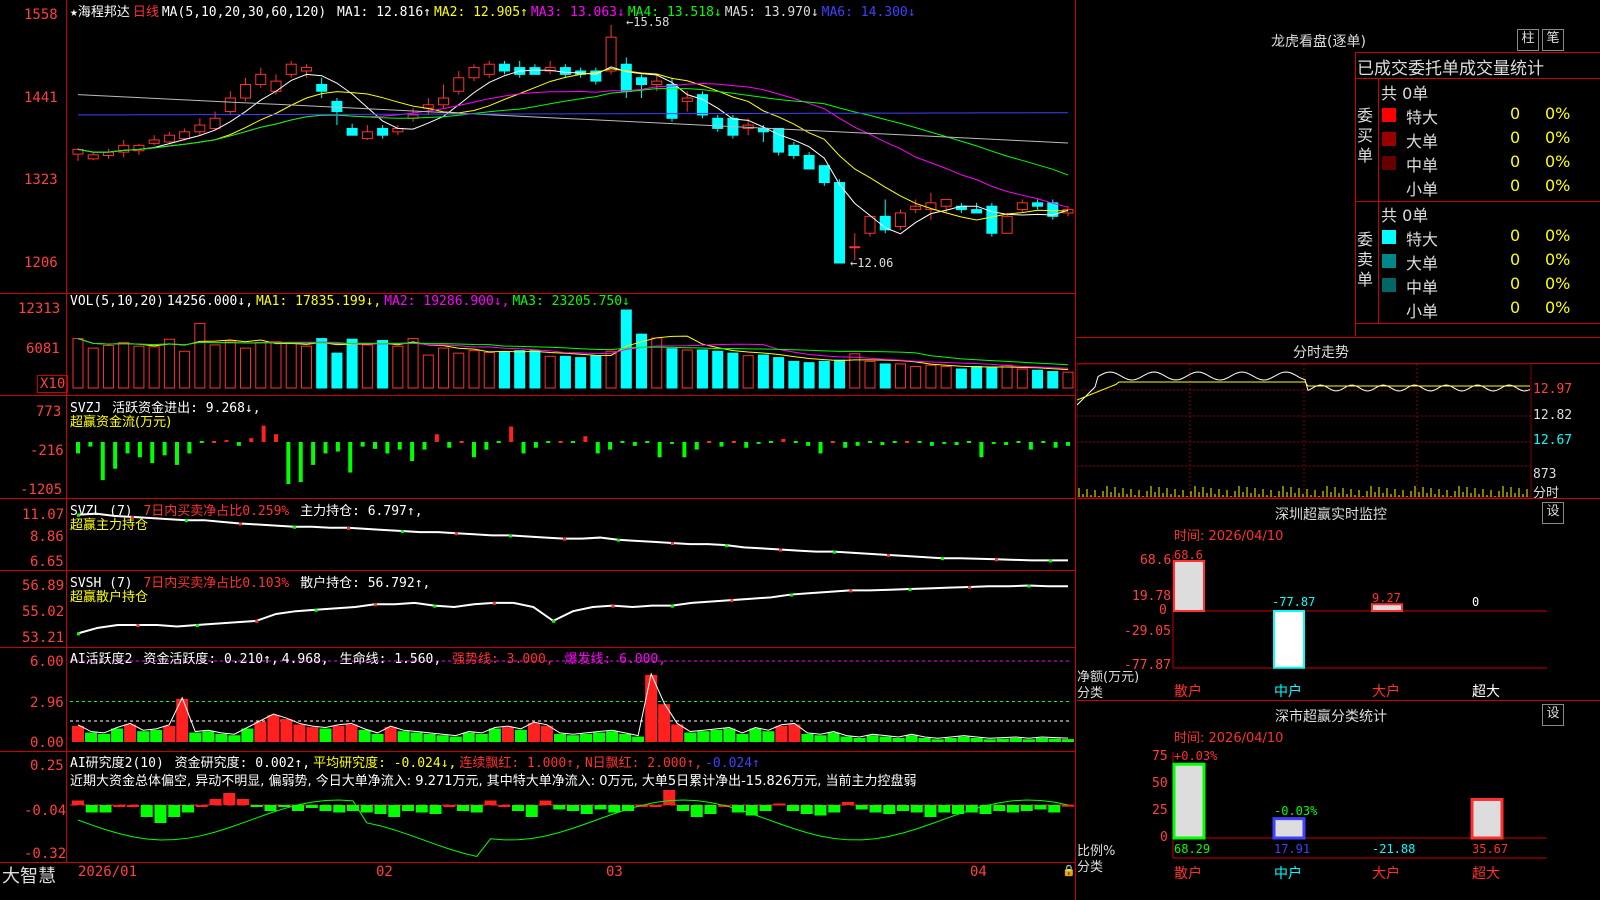  What do you see at coordinates (45, 811) in the screenshot?
I see `ai2-axis-2: -0.04` at bounding box center [45, 811].